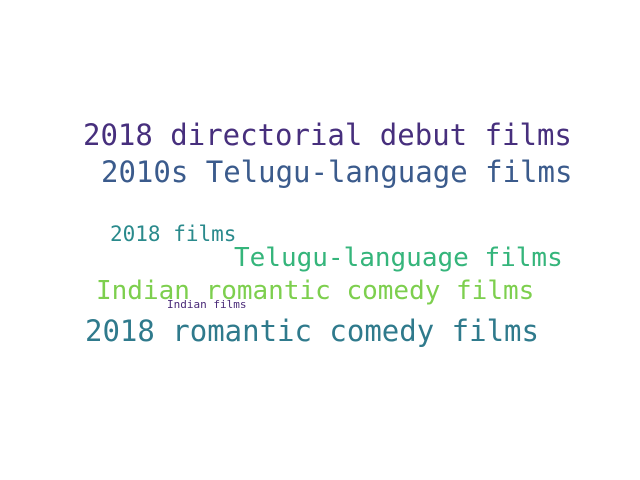  I want to click on word-telugu-language-films: Telugu-language films, so click(398, 258).